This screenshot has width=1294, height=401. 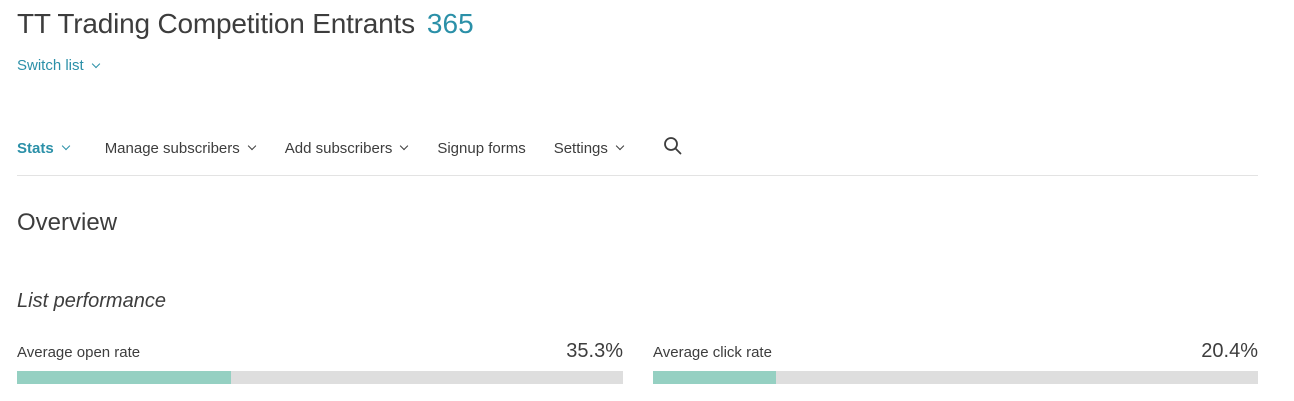 I want to click on title-row: TT Trading Competition Entrants 365, so click(x=245, y=24).